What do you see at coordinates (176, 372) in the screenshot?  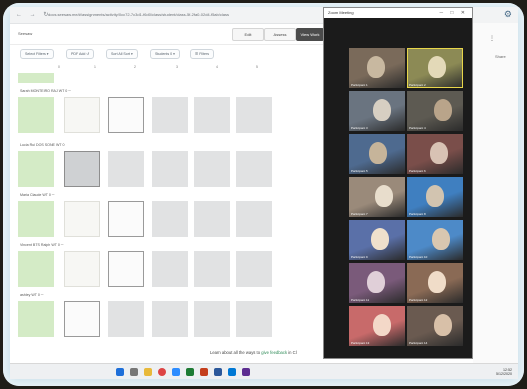 I see `zoom-icon` at bounding box center [176, 372].